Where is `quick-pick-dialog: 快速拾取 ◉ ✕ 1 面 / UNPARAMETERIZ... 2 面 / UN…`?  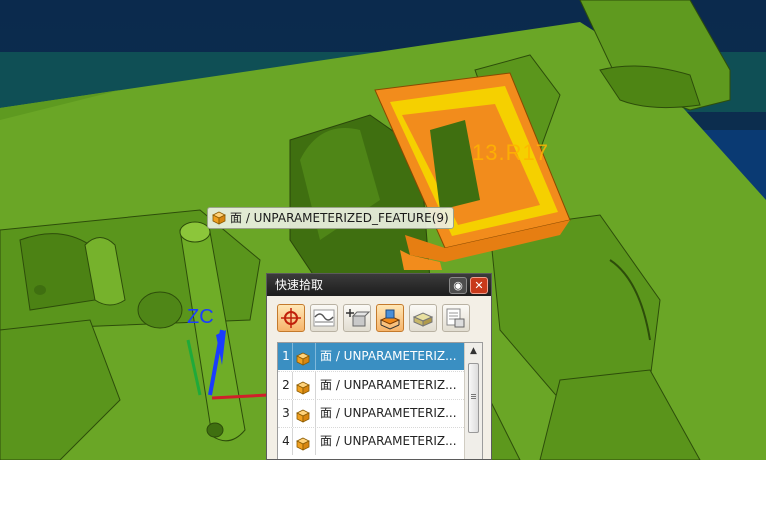 quick-pick-dialog: 快速拾取 ◉ ✕ 1 面 / UNPARAMETERIZ... 2 面 / UN… is located at coordinates (379, 366).